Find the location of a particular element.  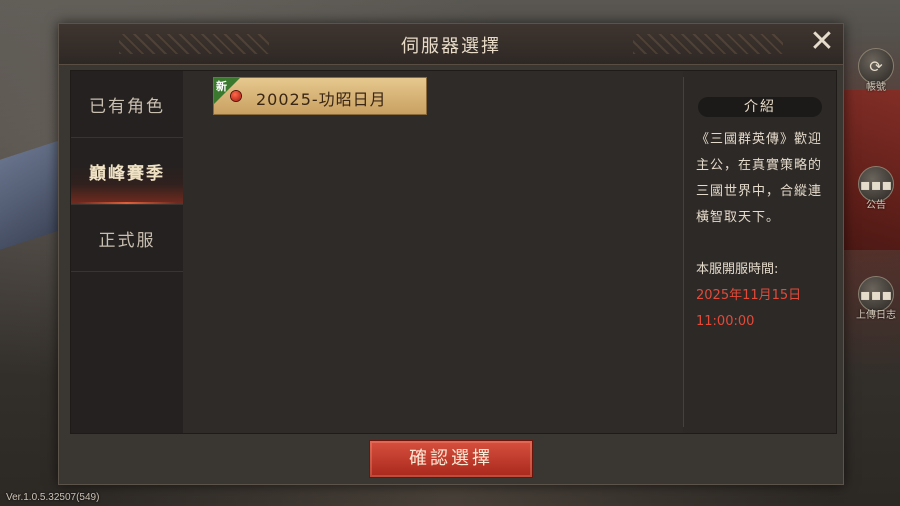

announcement-button: ▪▪▪ 公告 is located at coordinates (876, 188).